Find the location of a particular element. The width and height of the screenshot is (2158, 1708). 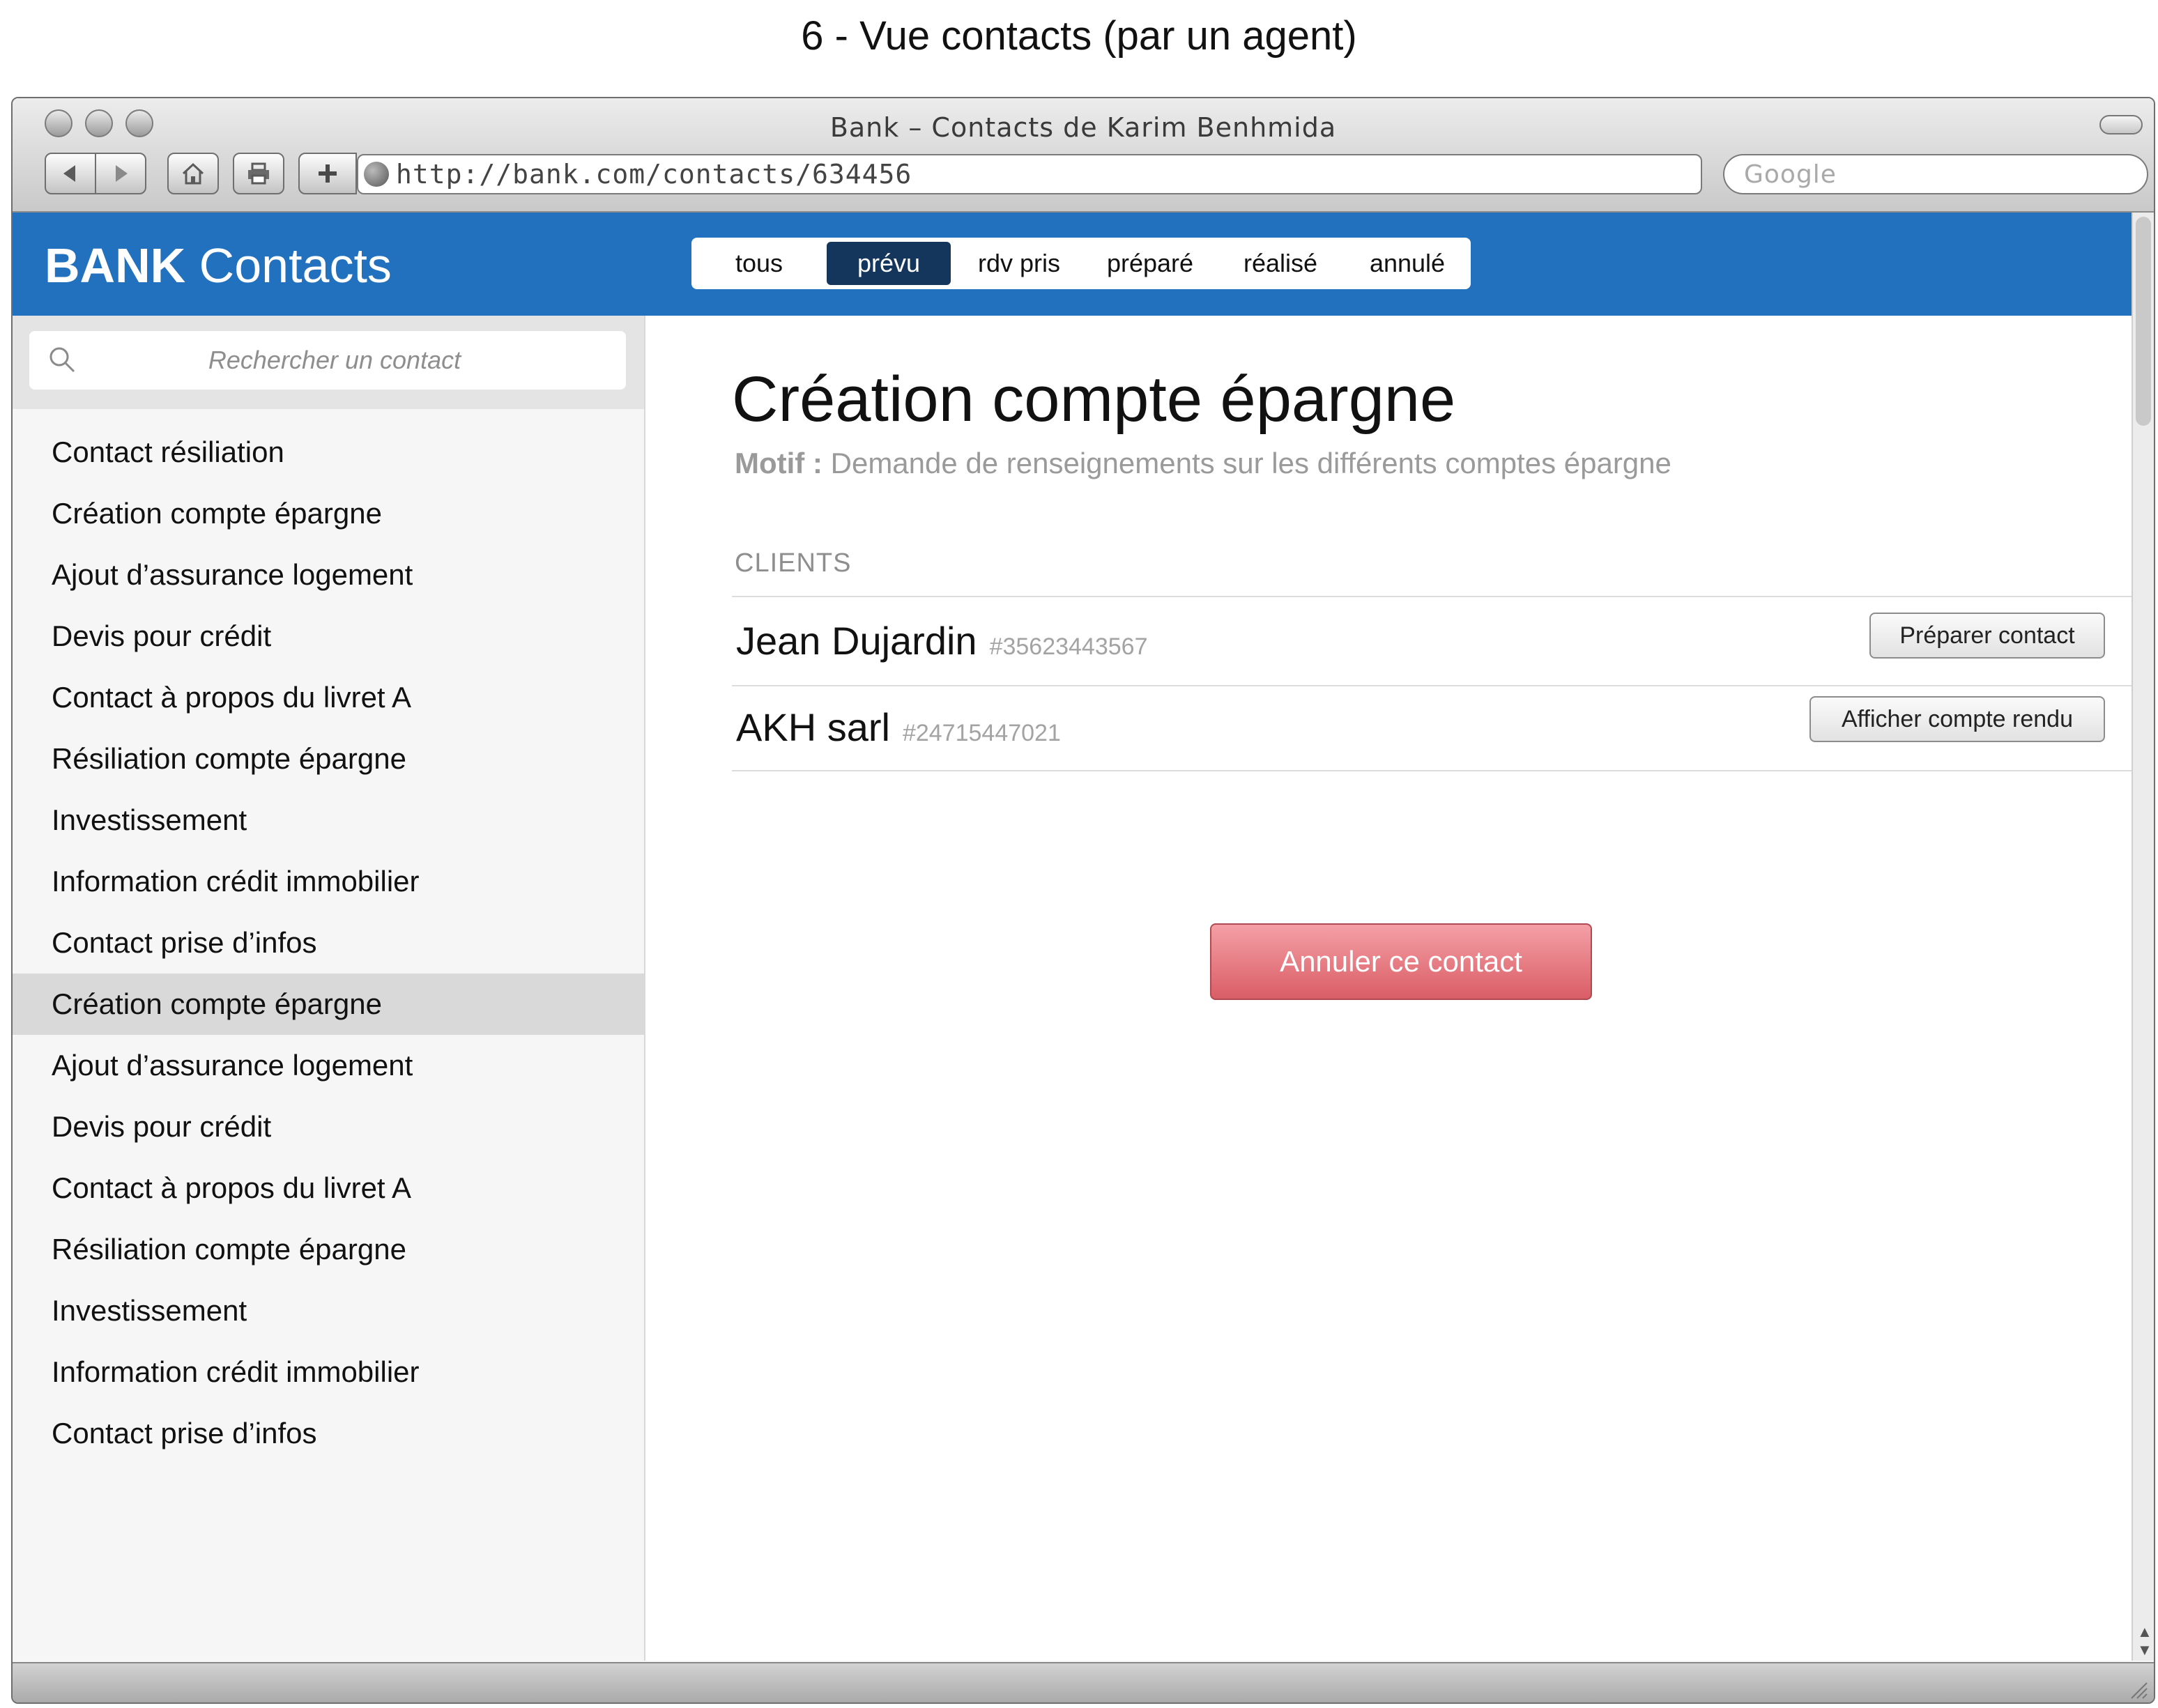

tab-realise: réalisé is located at coordinates (1280, 263).